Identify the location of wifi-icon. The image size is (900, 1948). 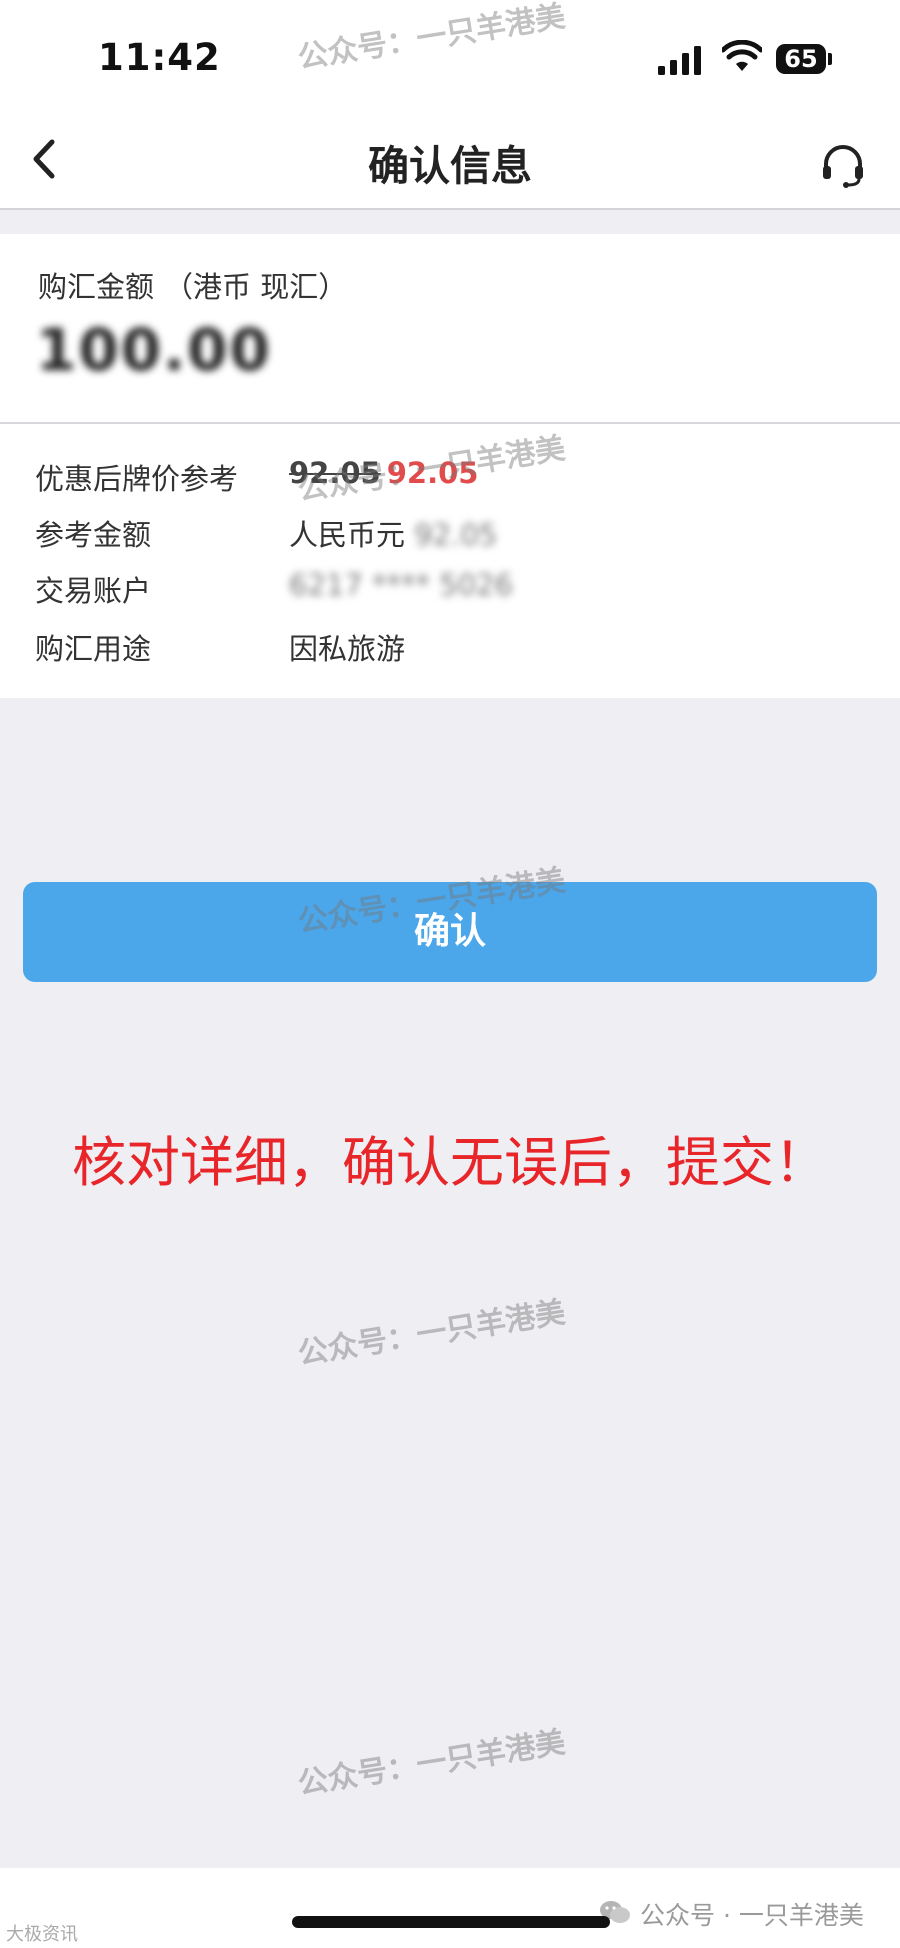
(742, 55).